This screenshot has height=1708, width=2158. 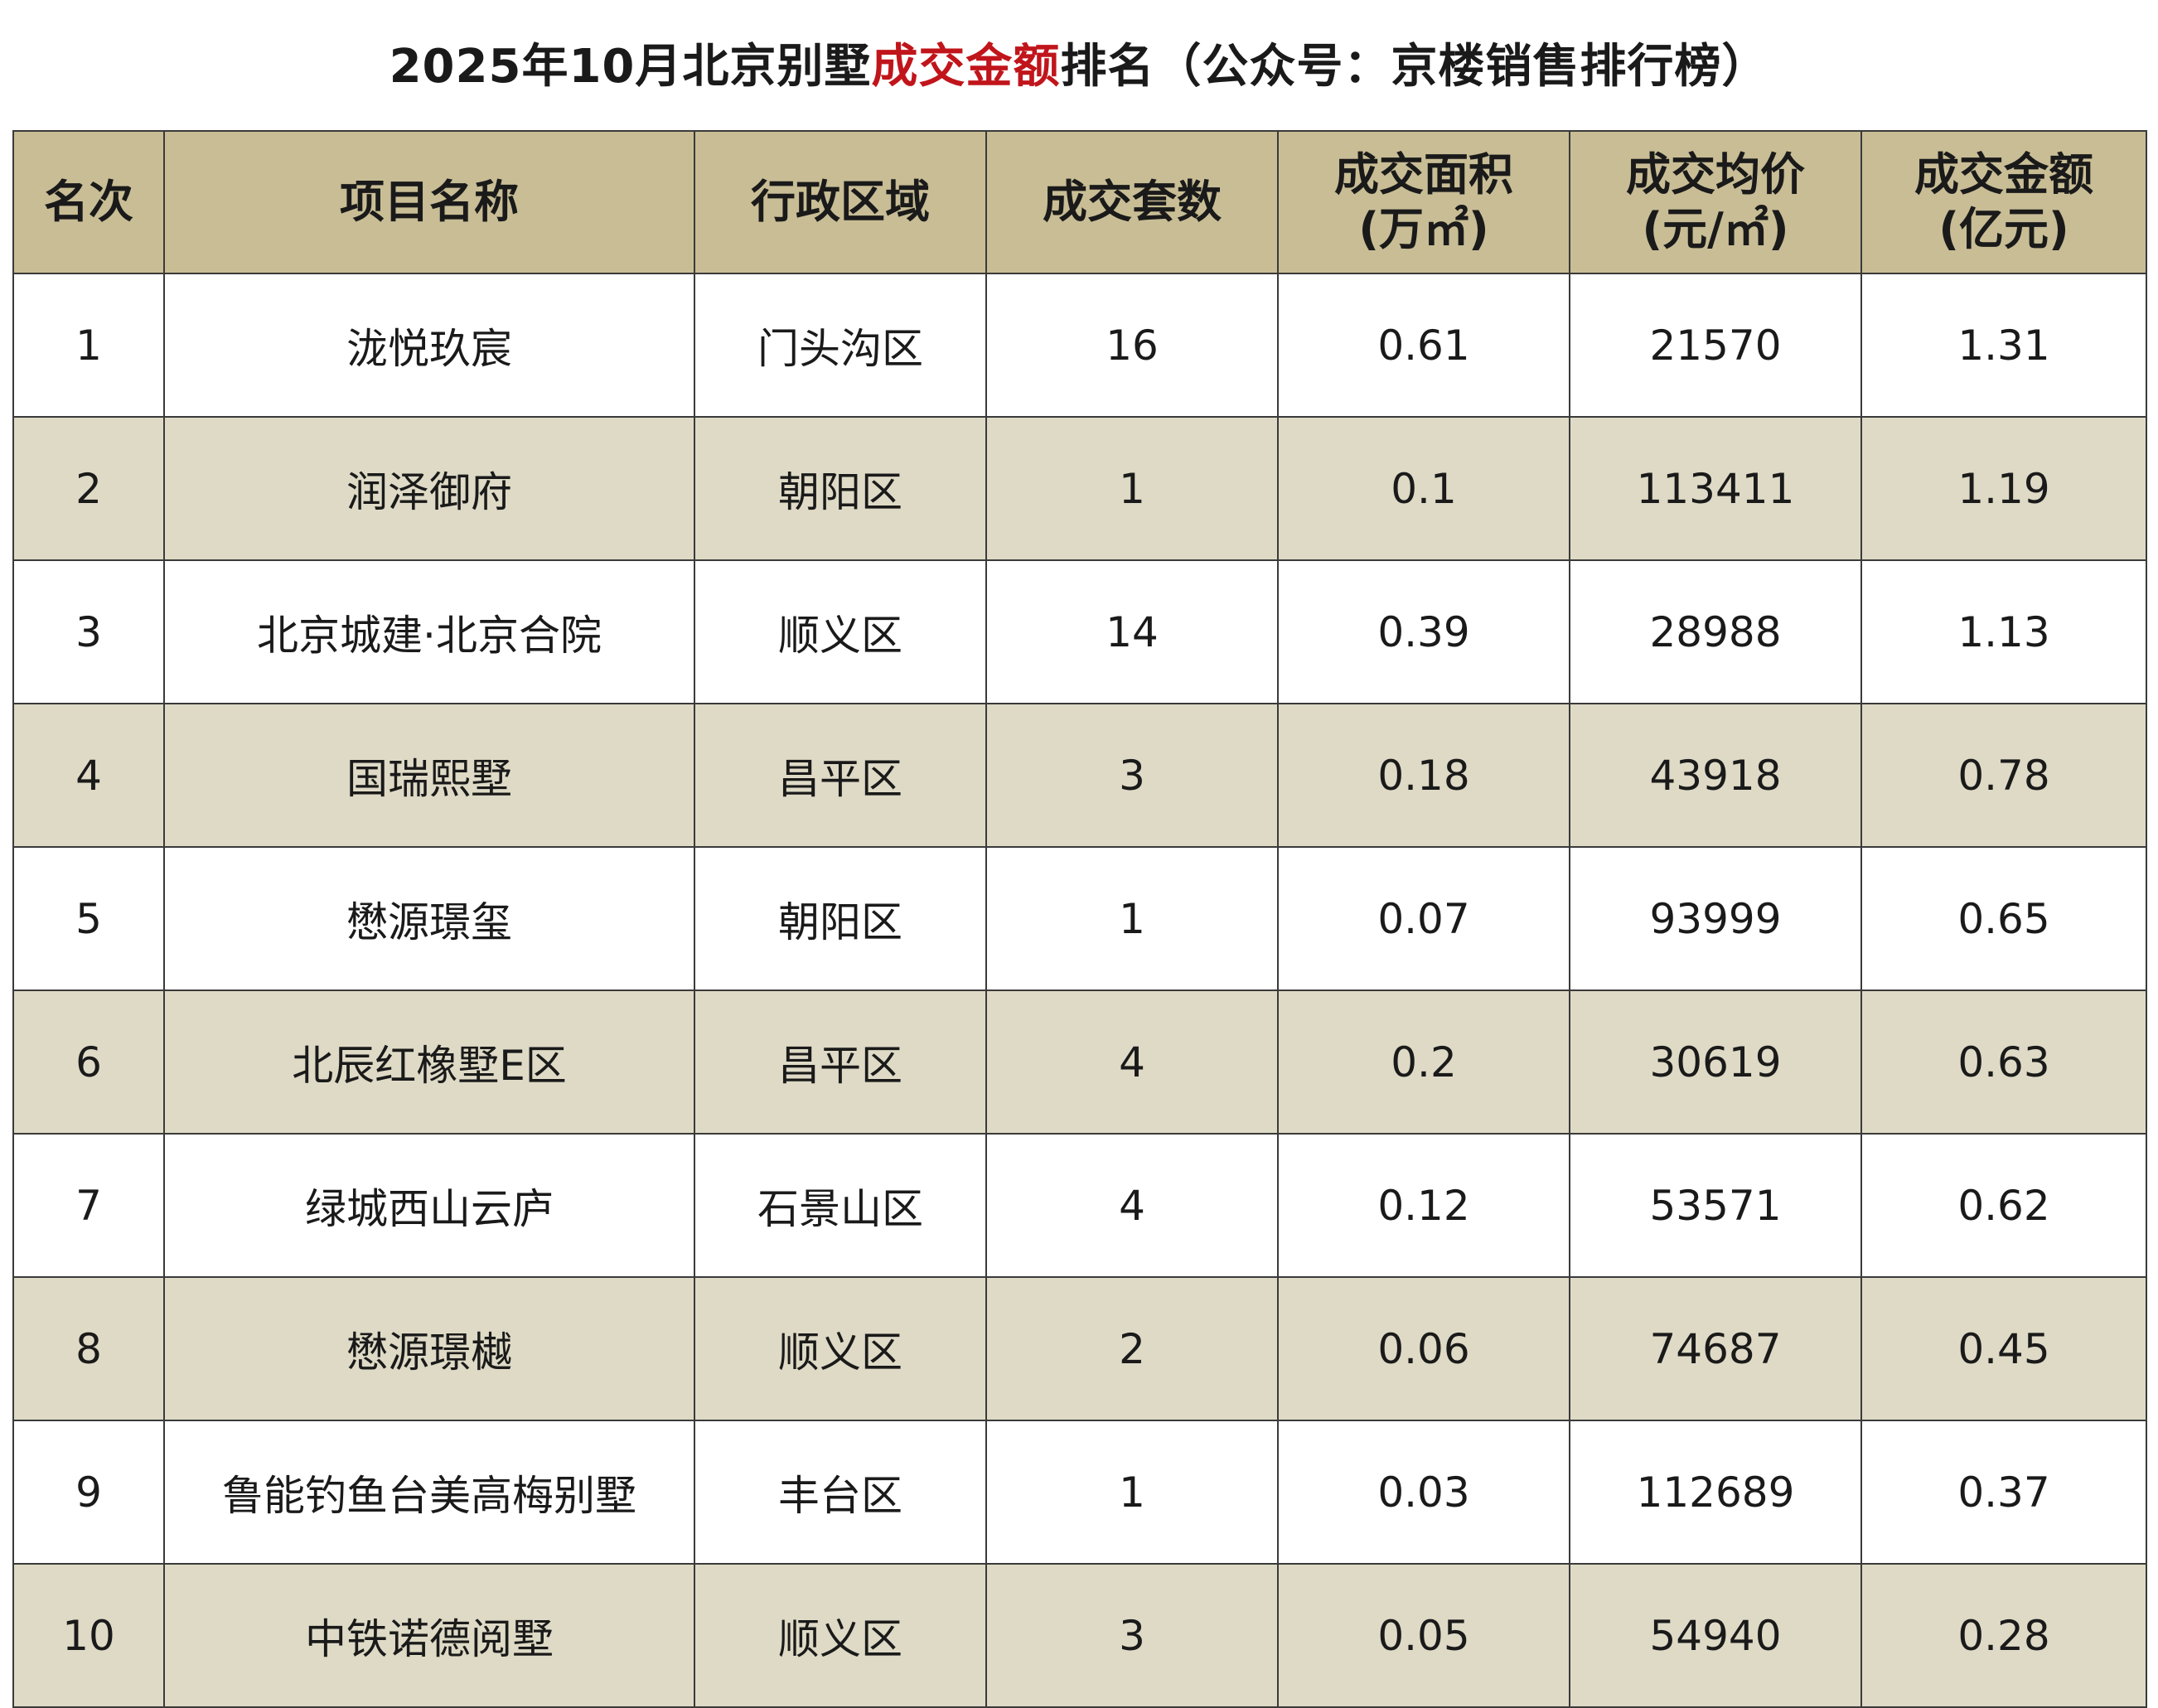 What do you see at coordinates (429, 1205) in the screenshot?
I see `cell-project-name: 绿城西山云庐` at bounding box center [429, 1205].